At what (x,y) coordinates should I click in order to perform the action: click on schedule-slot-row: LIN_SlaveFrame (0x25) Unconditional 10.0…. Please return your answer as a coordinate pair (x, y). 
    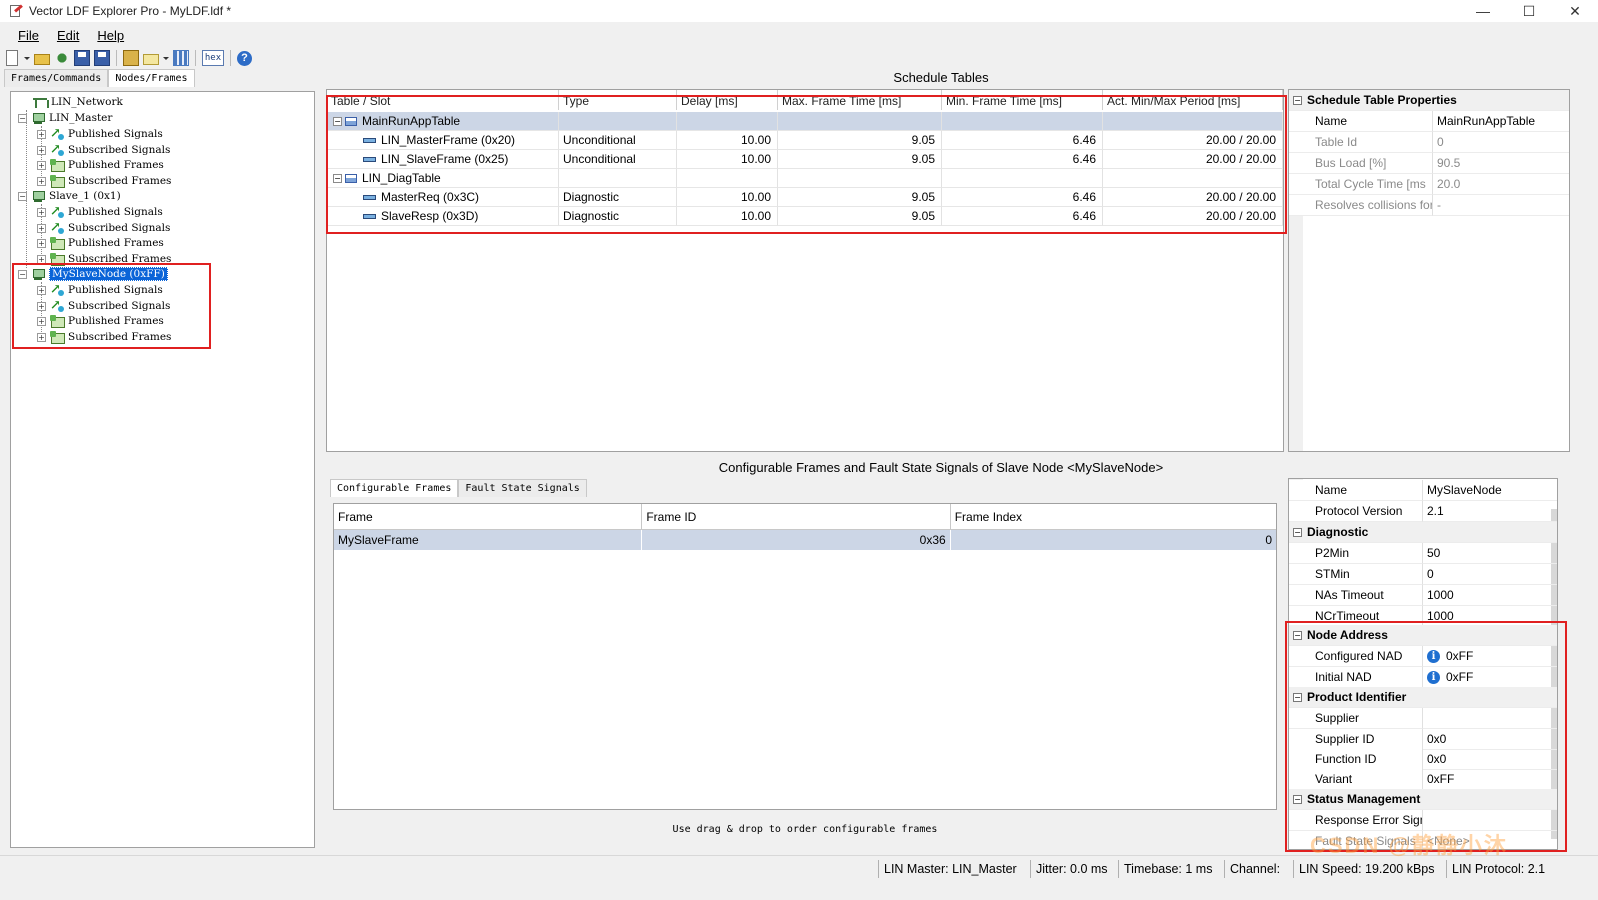
    Looking at the image, I should click on (805, 159).